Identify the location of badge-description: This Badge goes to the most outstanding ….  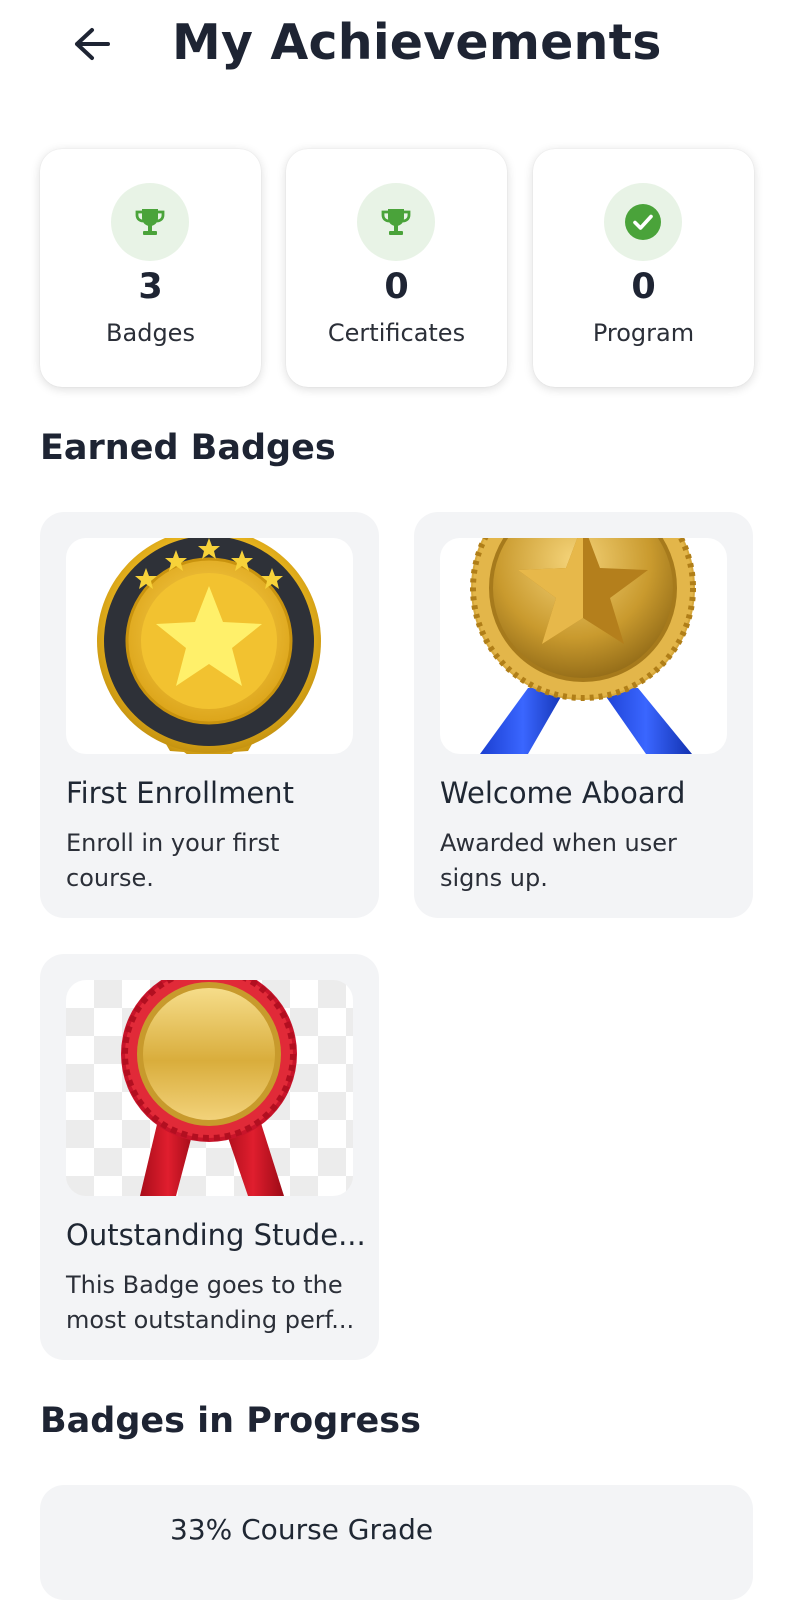
(210, 1302).